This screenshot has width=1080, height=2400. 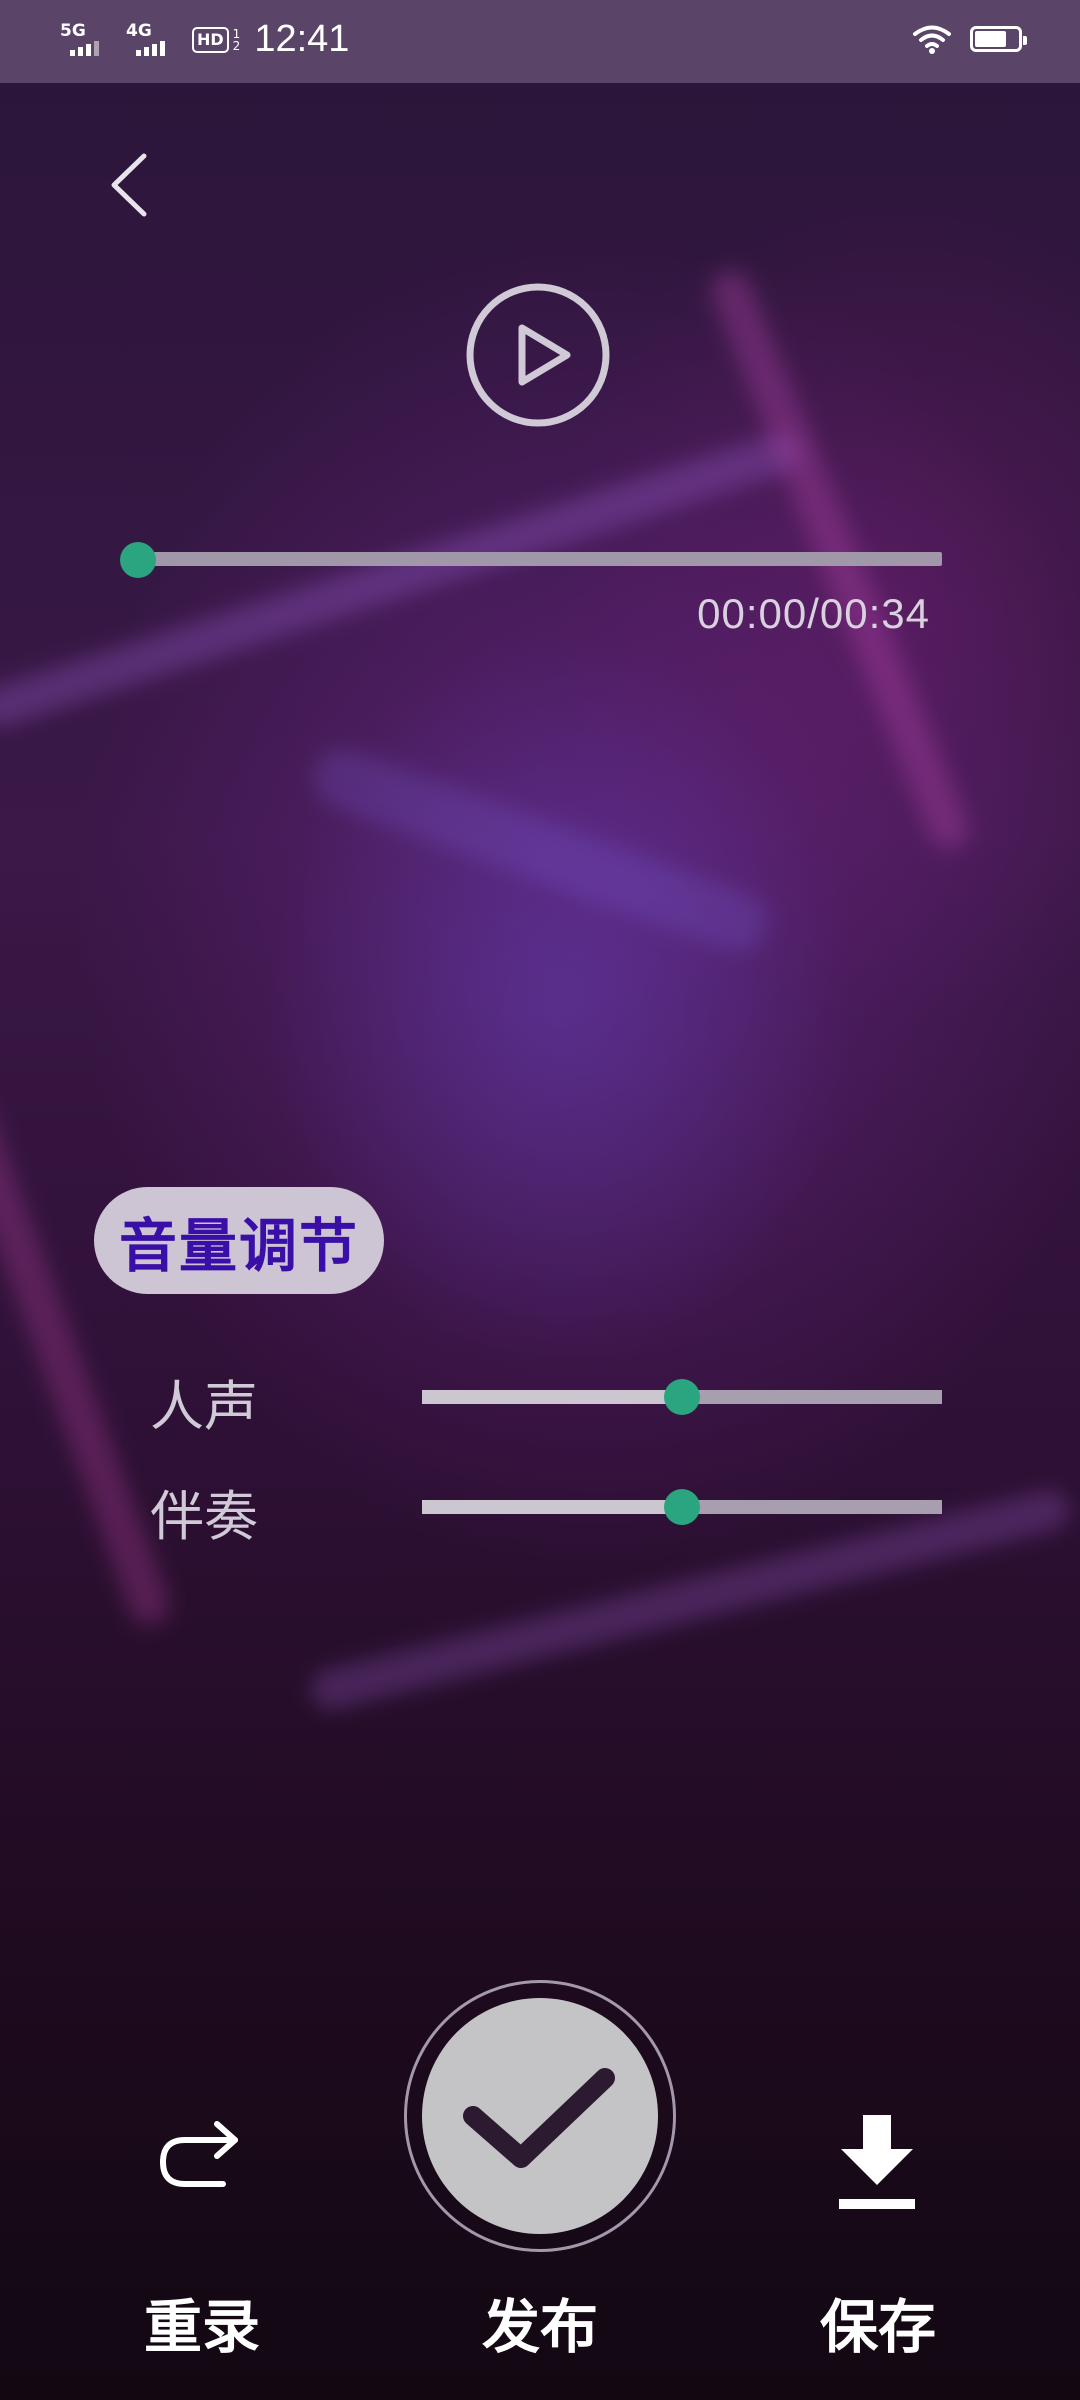 I want to click on sim1-signal: 5G, so click(x=88, y=39).